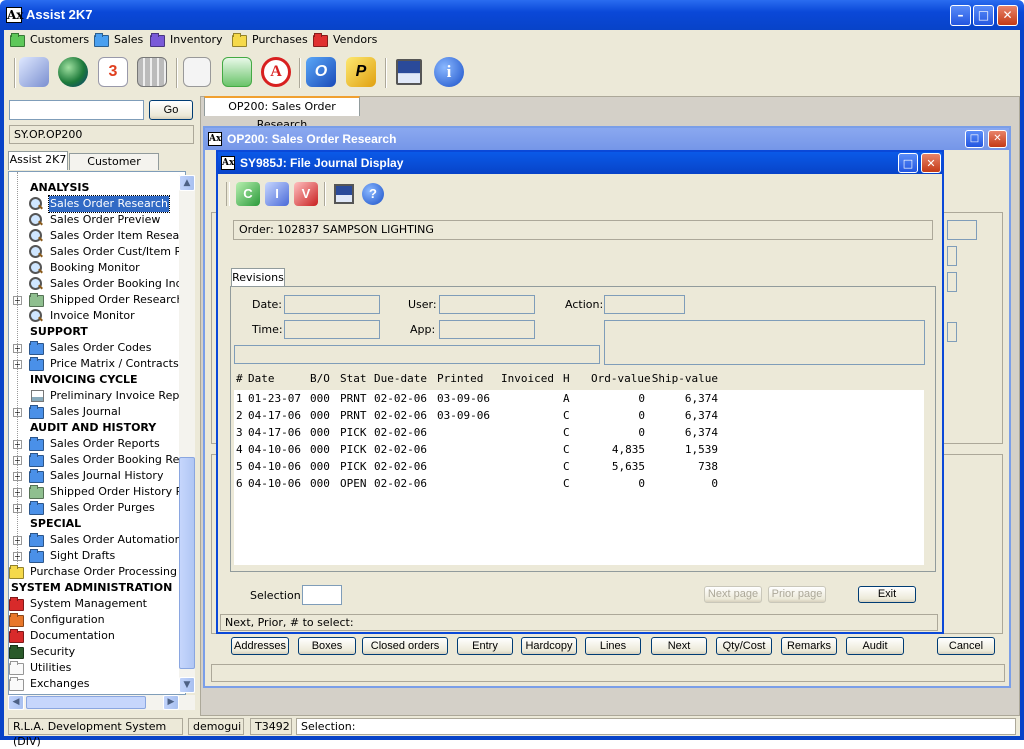 The width and height of the screenshot is (1024, 749). What do you see at coordinates (579, 432) in the screenshot?
I see `table-row: 3 04-17-06 000 PICK 02-02-06 C 0 6,374` at bounding box center [579, 432].